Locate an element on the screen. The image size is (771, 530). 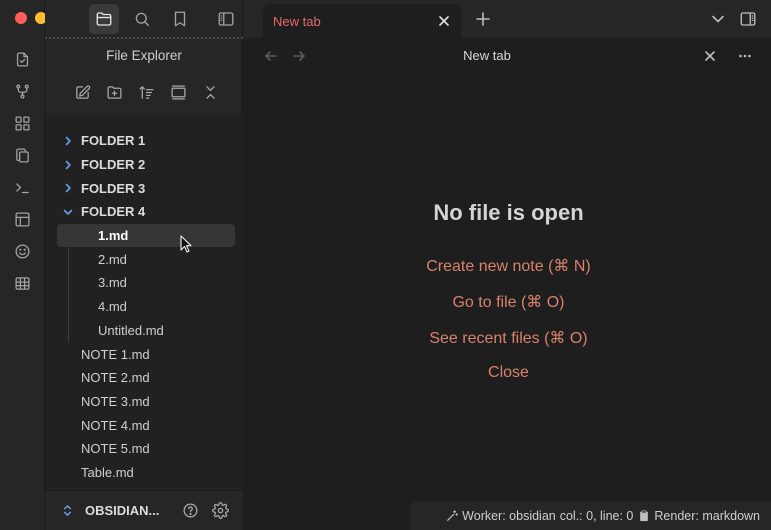
file-label: Untitled.md is located at coordinates (131, 330).